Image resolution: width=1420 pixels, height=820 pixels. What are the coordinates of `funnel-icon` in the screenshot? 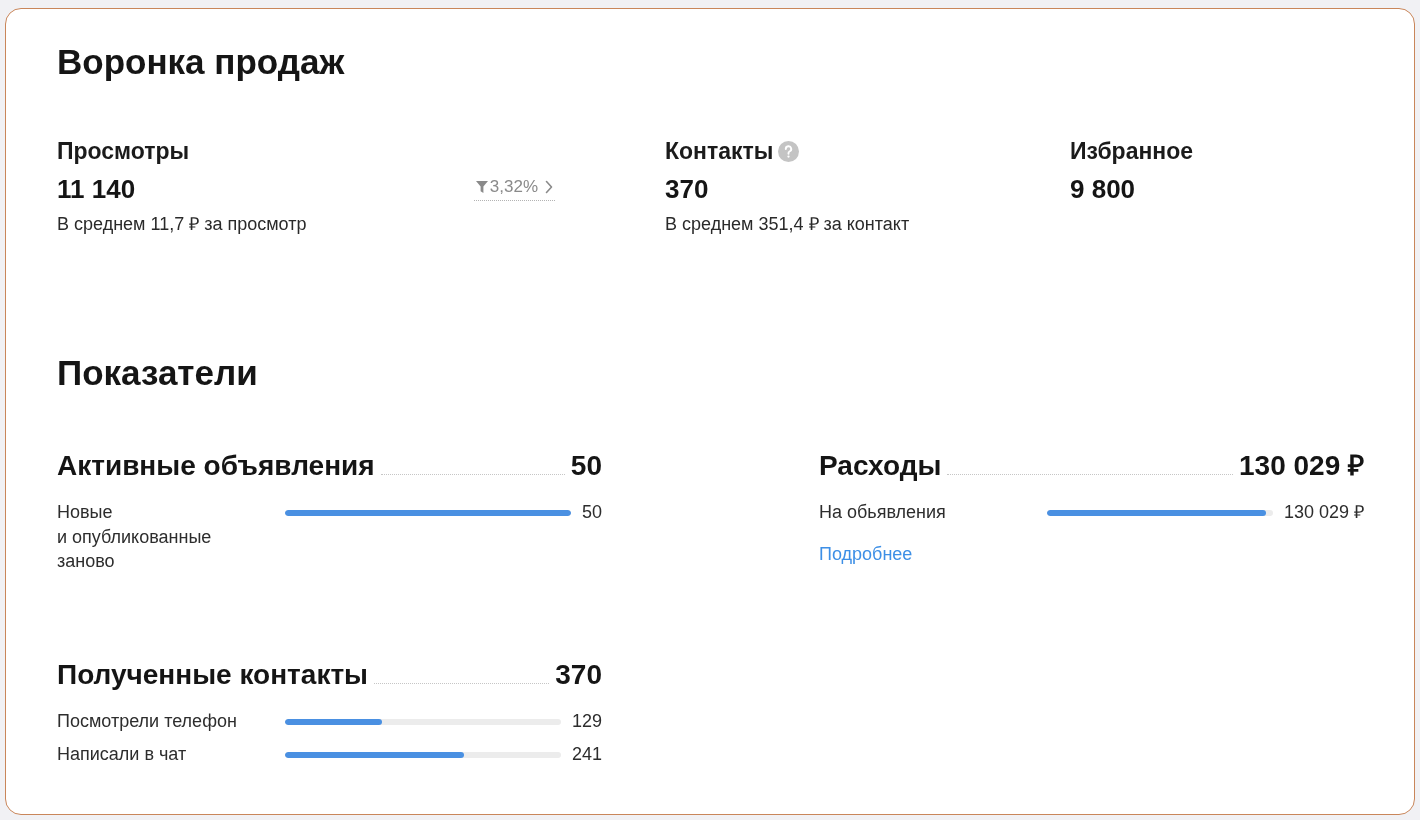 It's located at (481, 187).